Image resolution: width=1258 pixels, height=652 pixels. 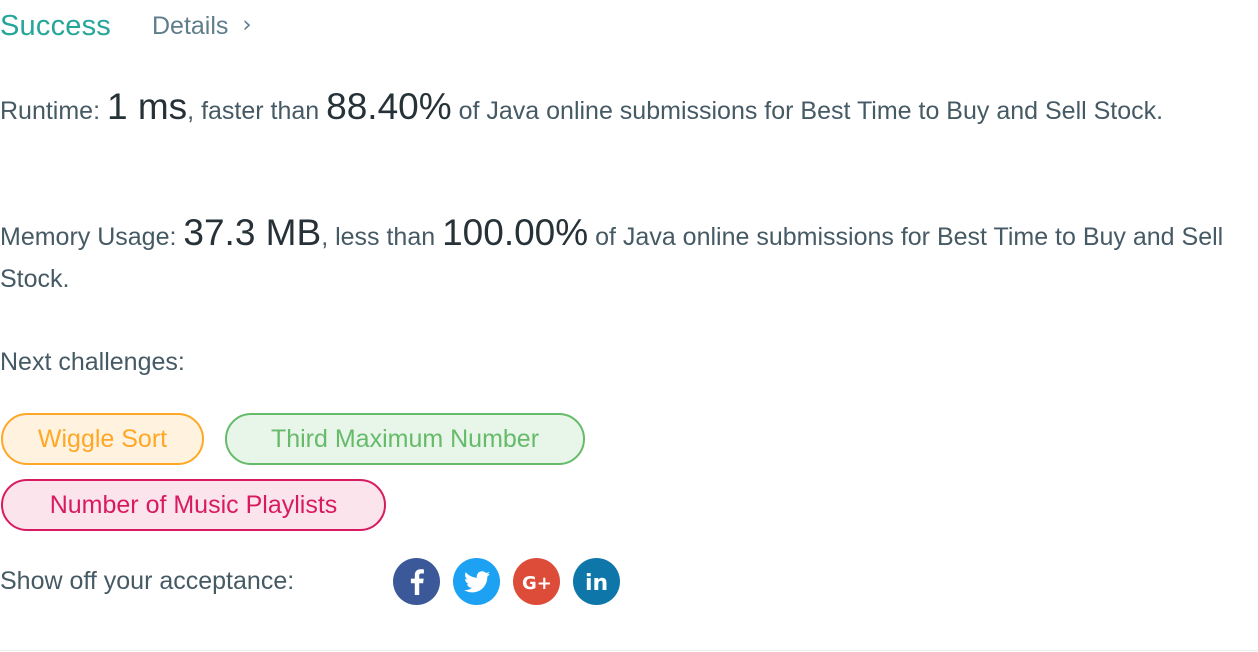 I want to click on linkedin-share-button: in, so click(x=596, y=581).